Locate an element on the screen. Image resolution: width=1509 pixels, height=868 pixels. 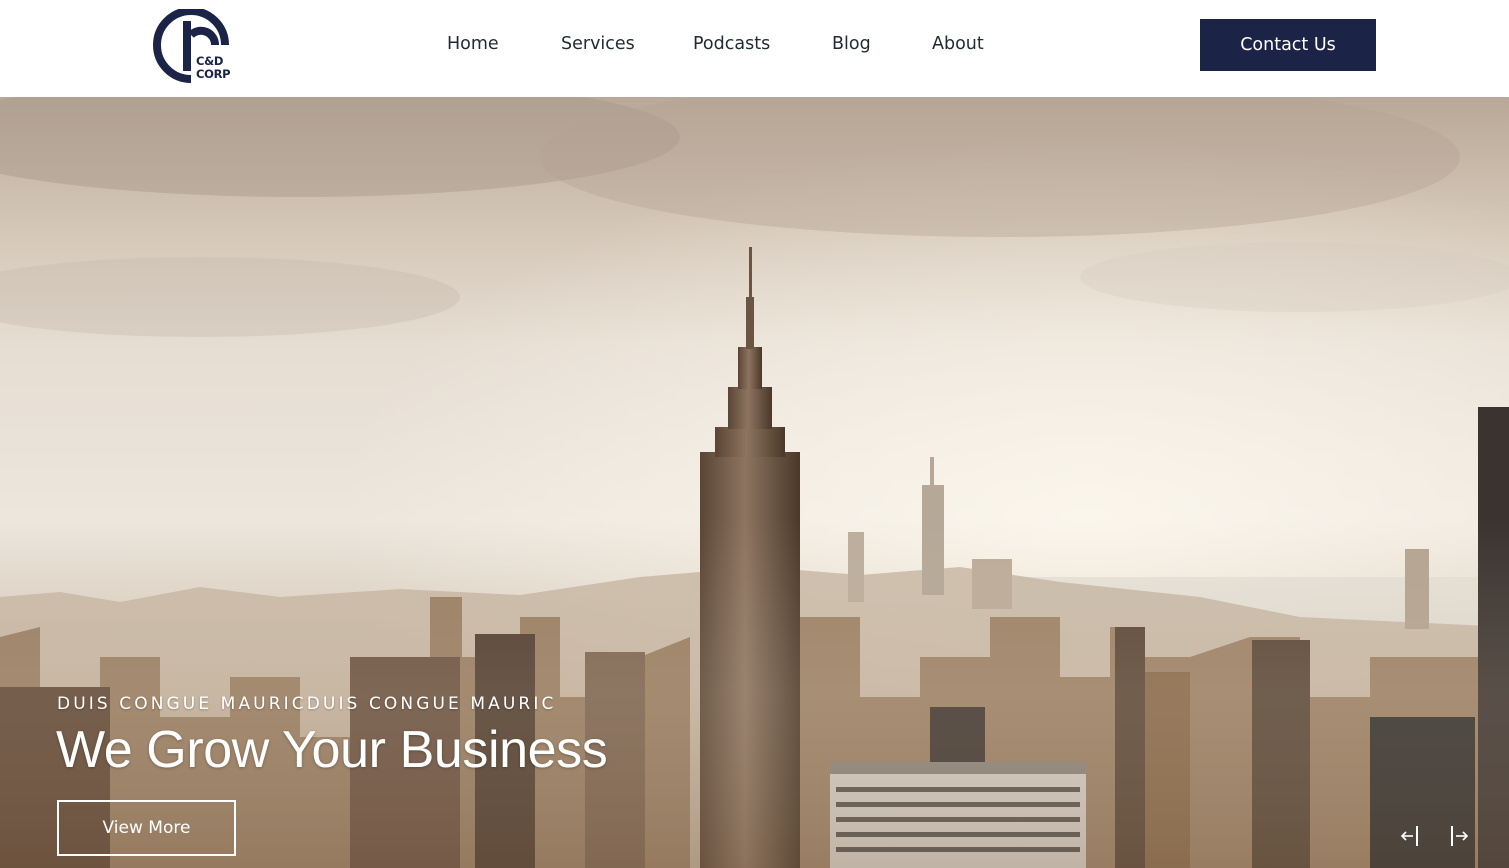
arrow-left-bar-icon is located at coordinates (1410, 836).